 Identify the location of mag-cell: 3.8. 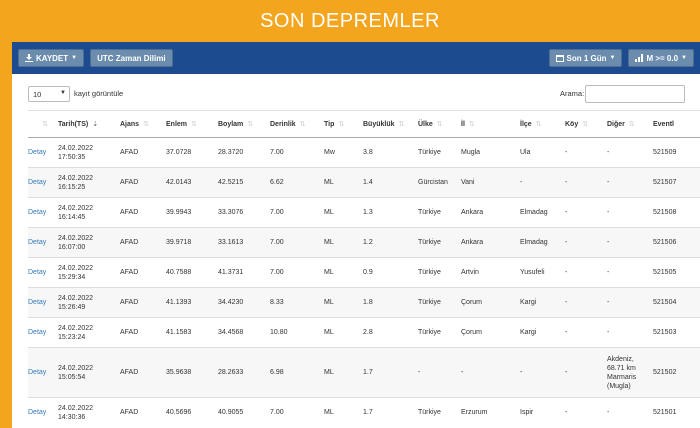
(390, 152).